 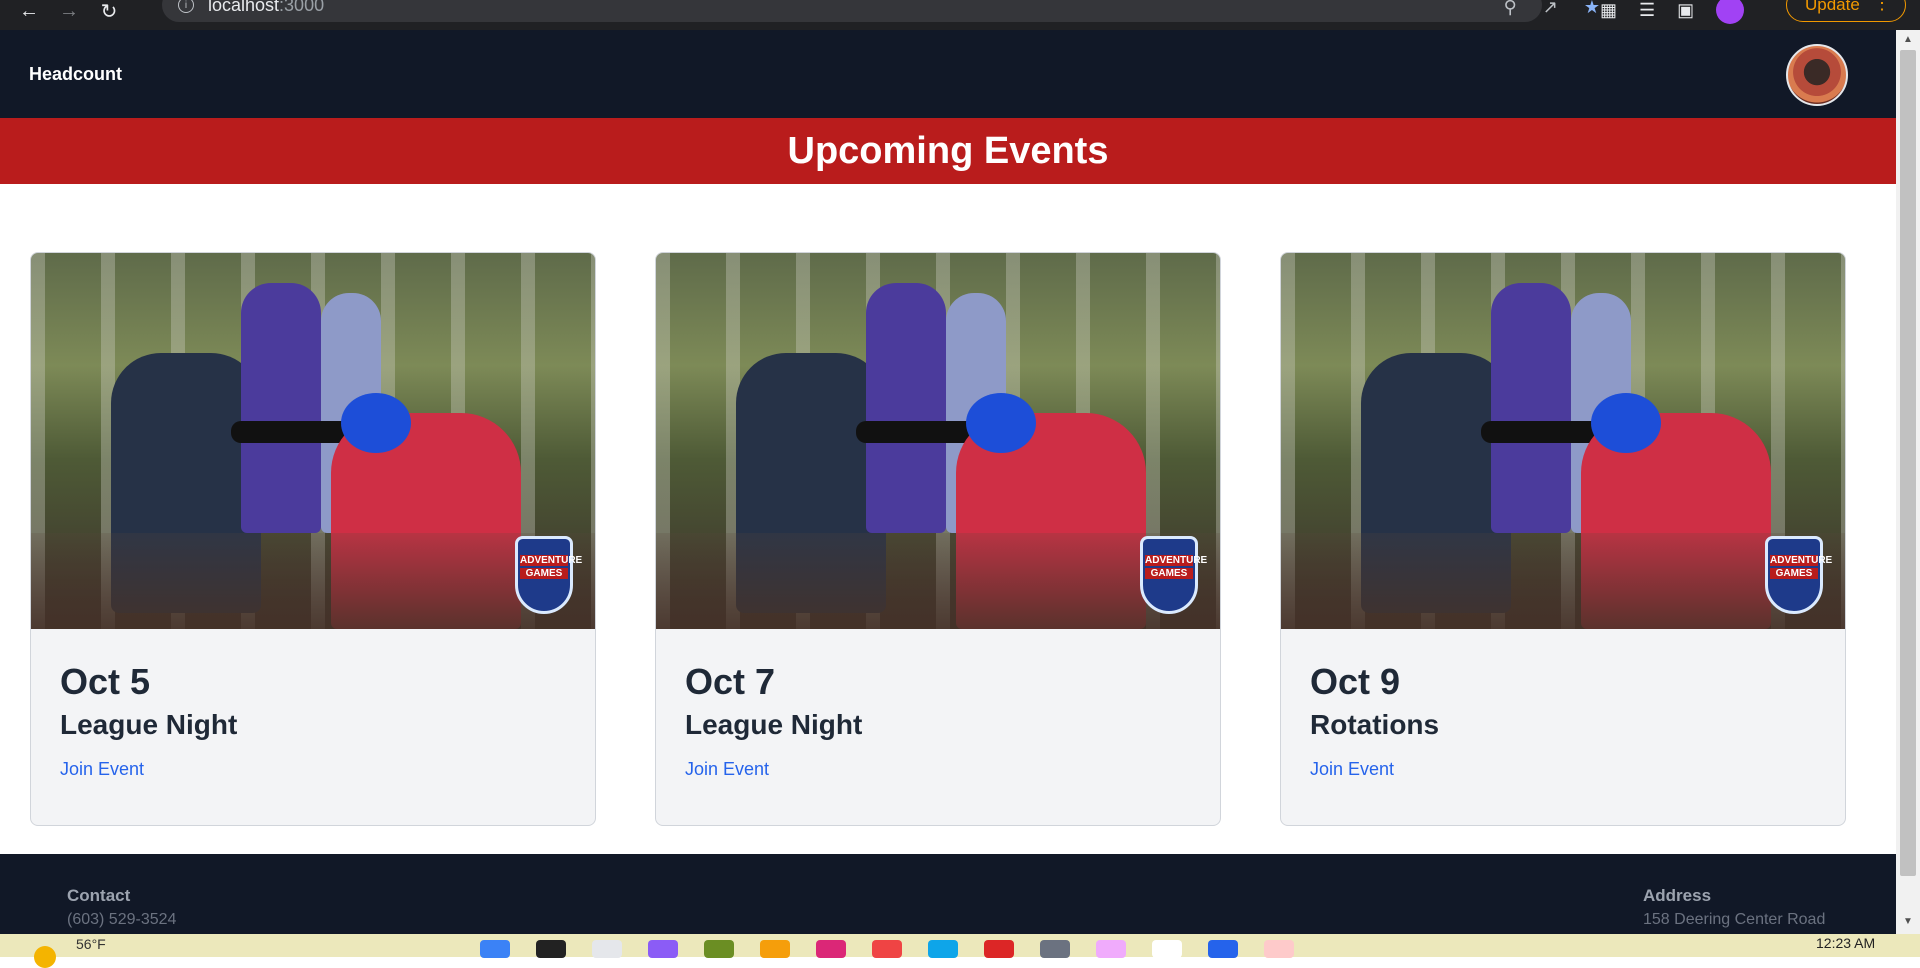 What do you see at coordinates (121, 907) in the screenshot?
I see `footer-contact: Contact (603) 529-3524` at bounding box center [121, 907].